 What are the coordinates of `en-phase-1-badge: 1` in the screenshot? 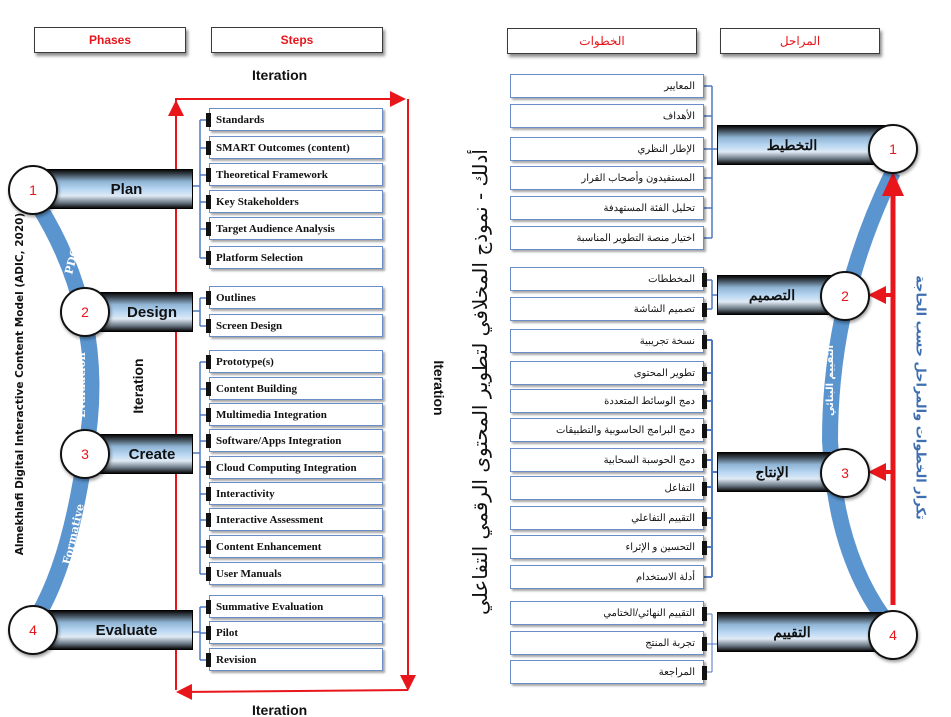 It's located at (33, 190).